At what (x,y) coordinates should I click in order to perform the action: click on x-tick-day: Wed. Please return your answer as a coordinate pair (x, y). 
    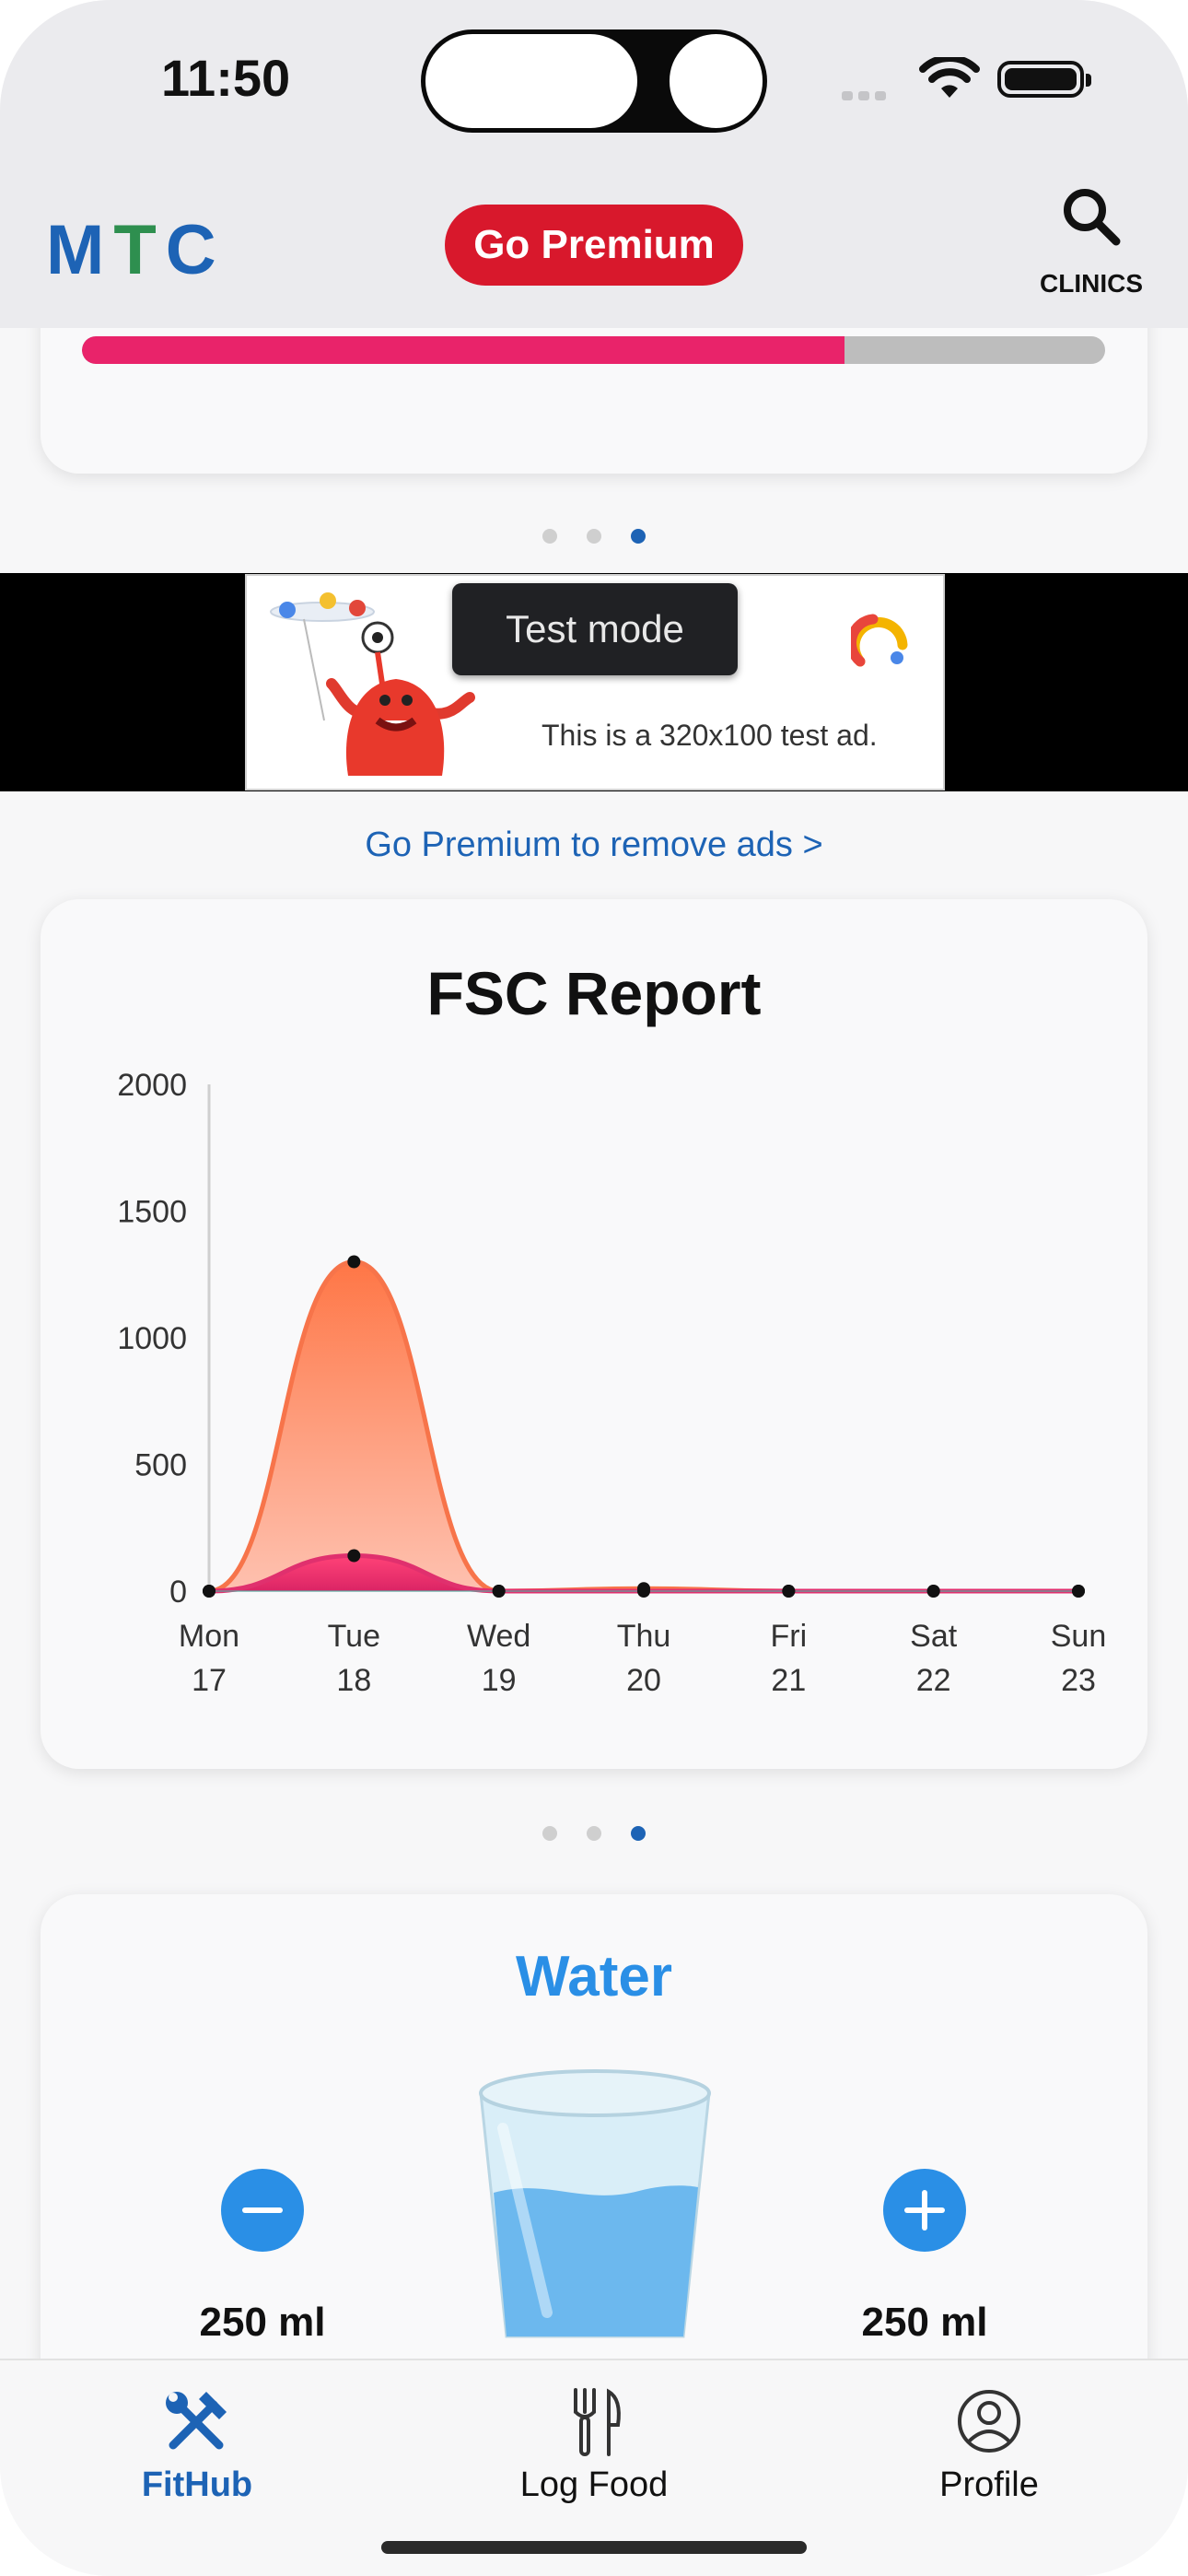
    Looking at the image, I should click on (499, 1637).